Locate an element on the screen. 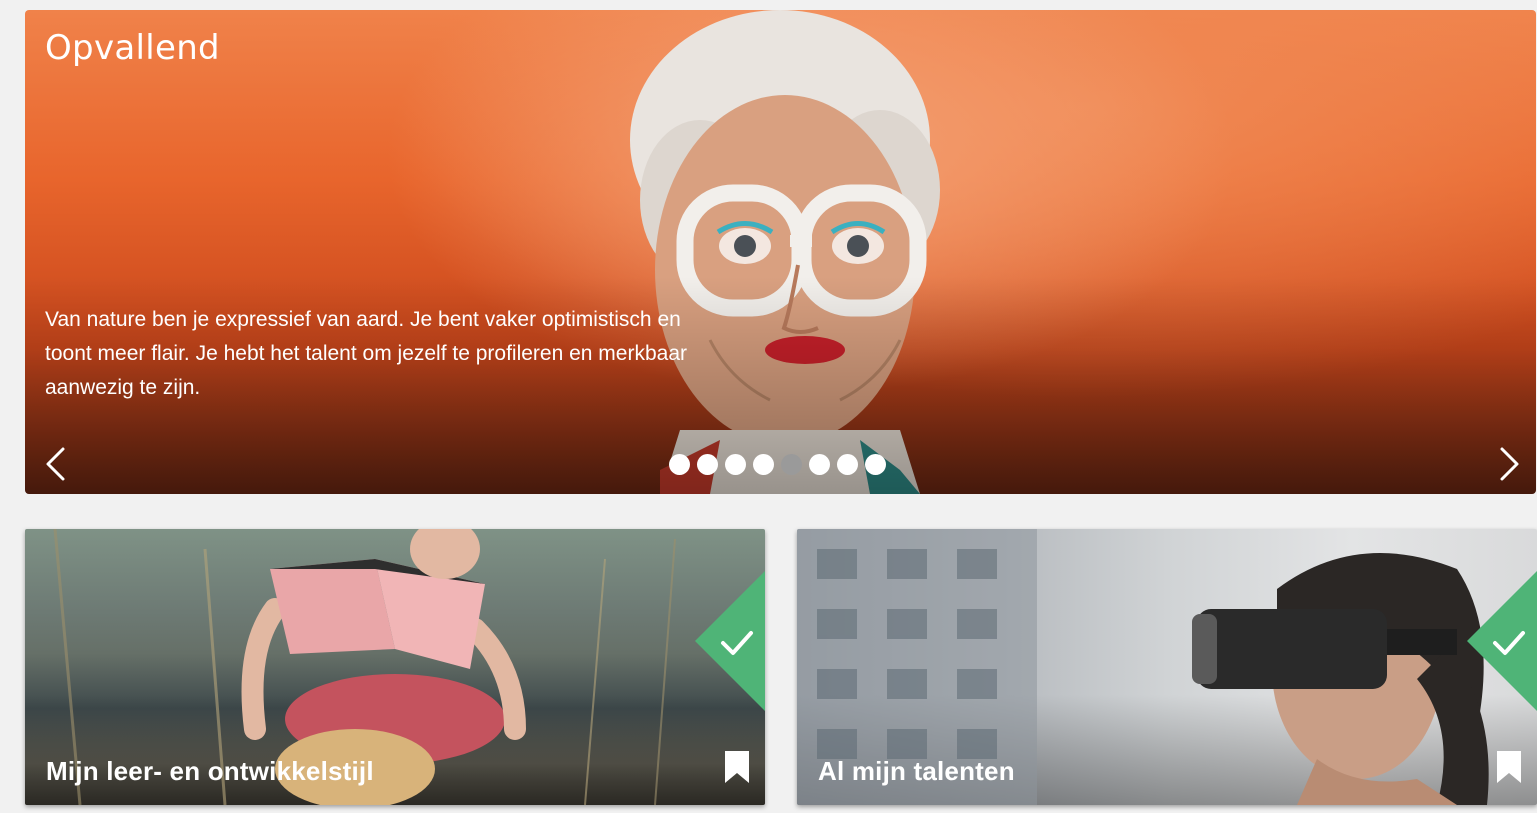 This screenshot has width=1537, height=813. hero-title: Opvallend is located at coordinates (132, 48).